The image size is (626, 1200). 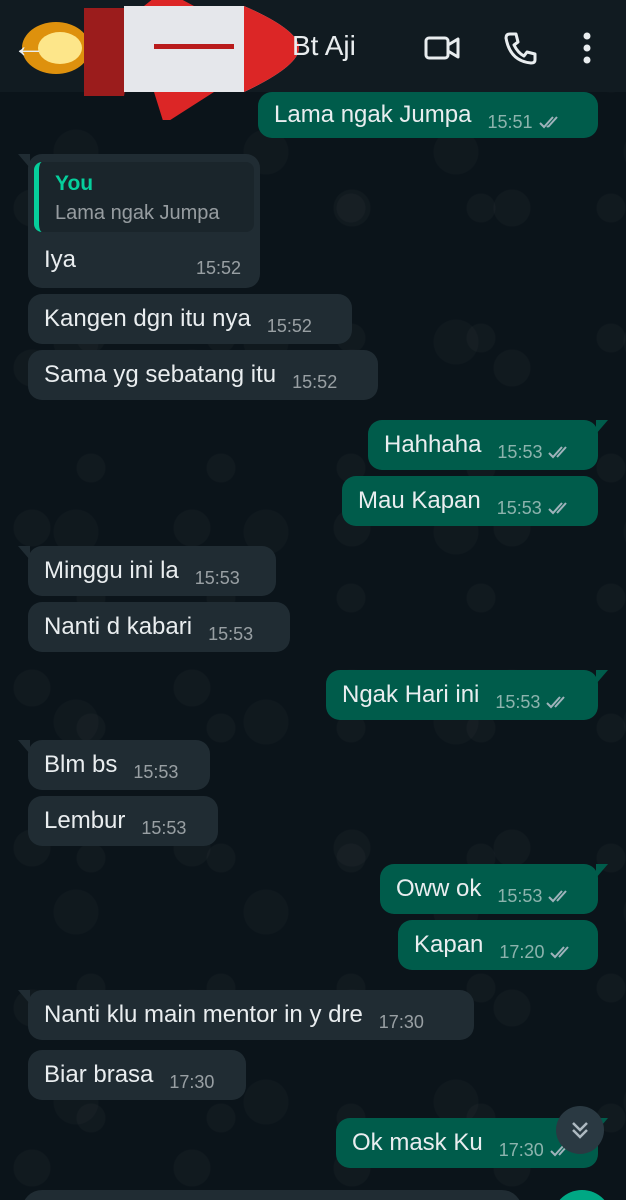 I want to click on message-outgoing: Ngak Hari ini 15:53, so click(x=467, y=695).